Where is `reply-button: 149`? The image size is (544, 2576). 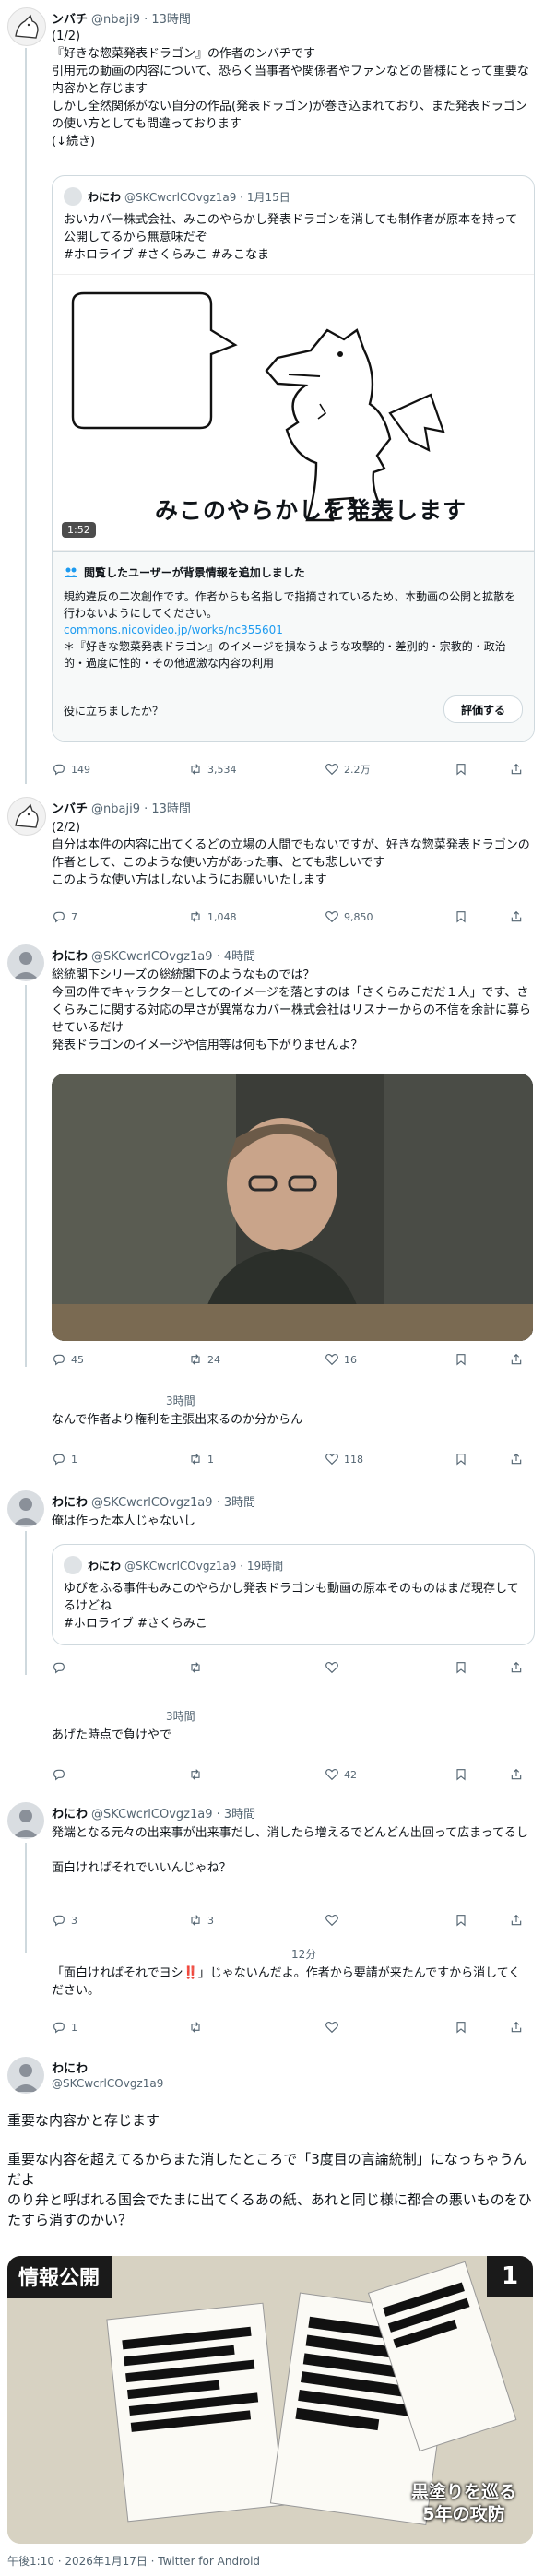 reply-button: 149 is located at coordinates (71, 769).